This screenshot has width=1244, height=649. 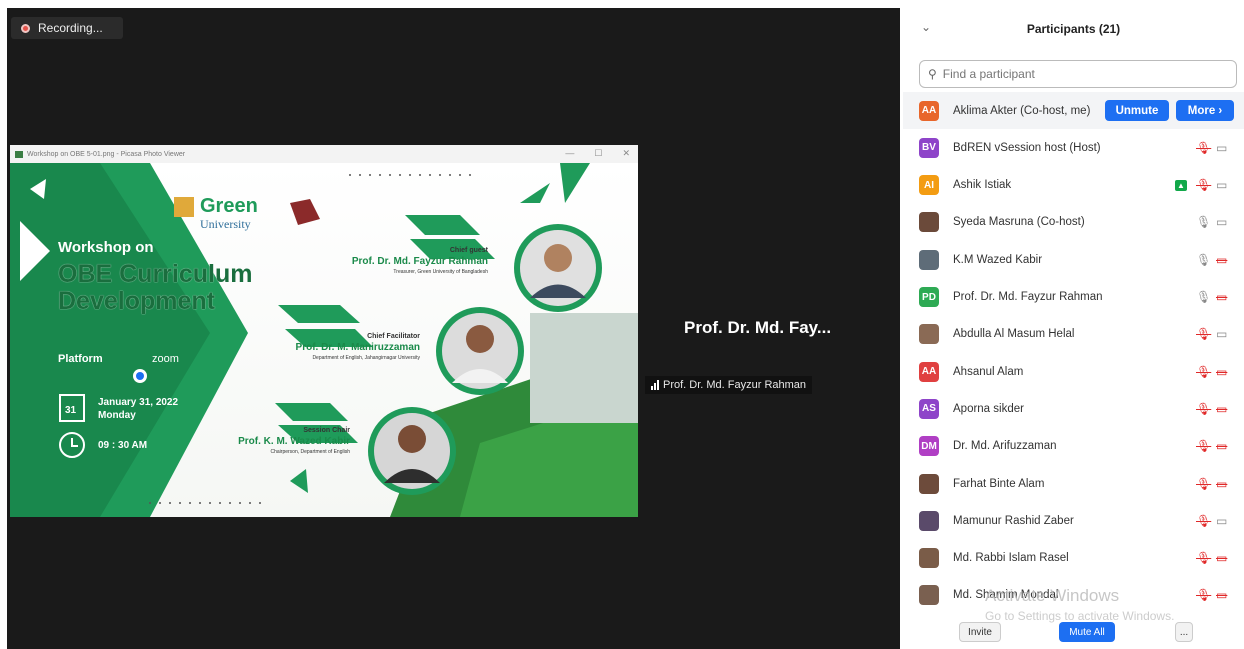 I want to click on participant-name: Abdulla Al Masum Helal, so click(x=1014, y=334).